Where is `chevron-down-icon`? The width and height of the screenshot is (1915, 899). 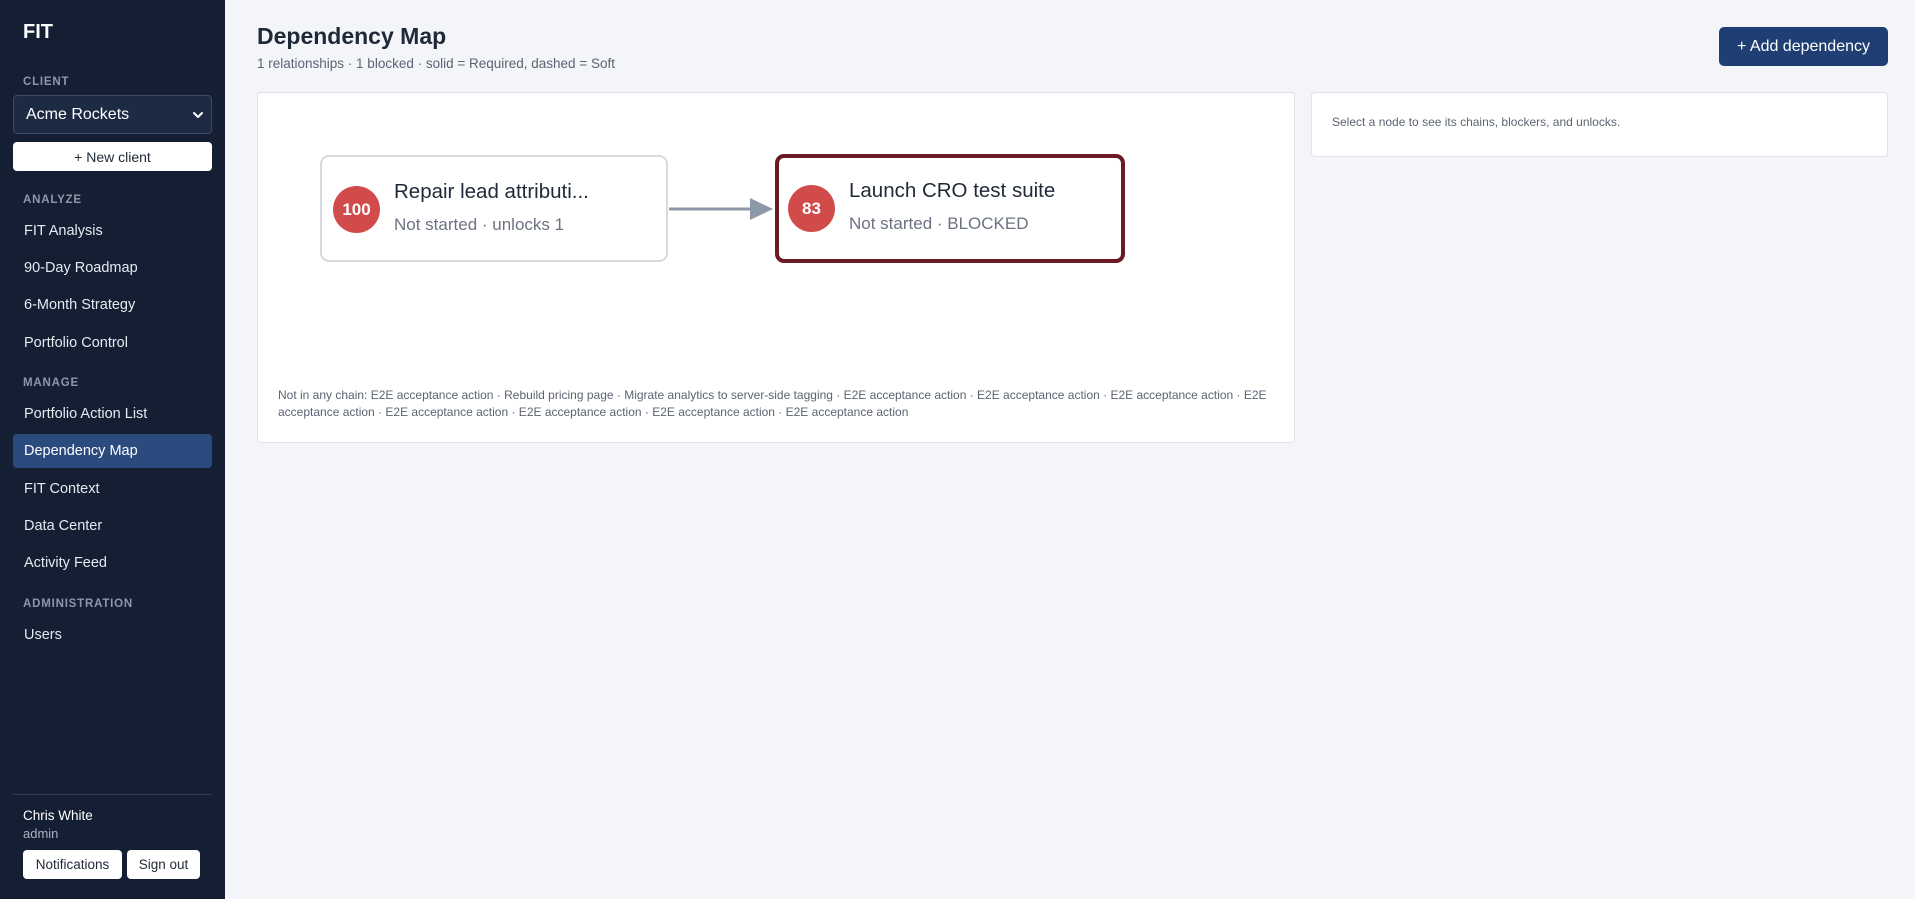
chevron-down-icon is located at coordinates (198, 115).